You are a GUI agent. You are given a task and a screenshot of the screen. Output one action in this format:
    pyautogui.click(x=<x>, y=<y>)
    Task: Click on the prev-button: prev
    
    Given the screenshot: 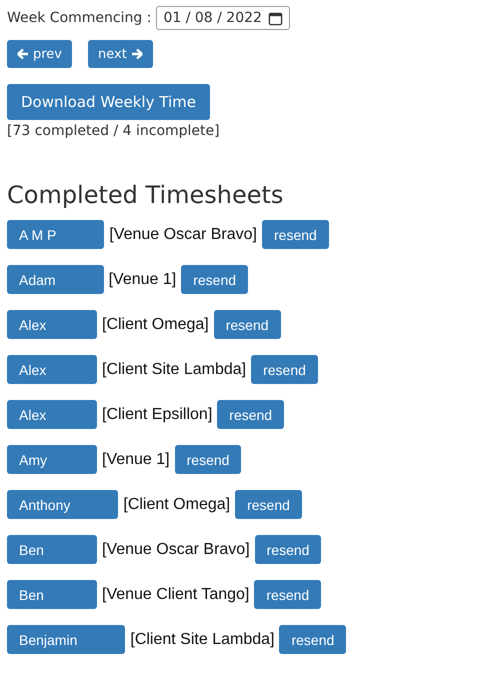 What is the action you would take?
    pyautogui.click(x=39, y=54)
    